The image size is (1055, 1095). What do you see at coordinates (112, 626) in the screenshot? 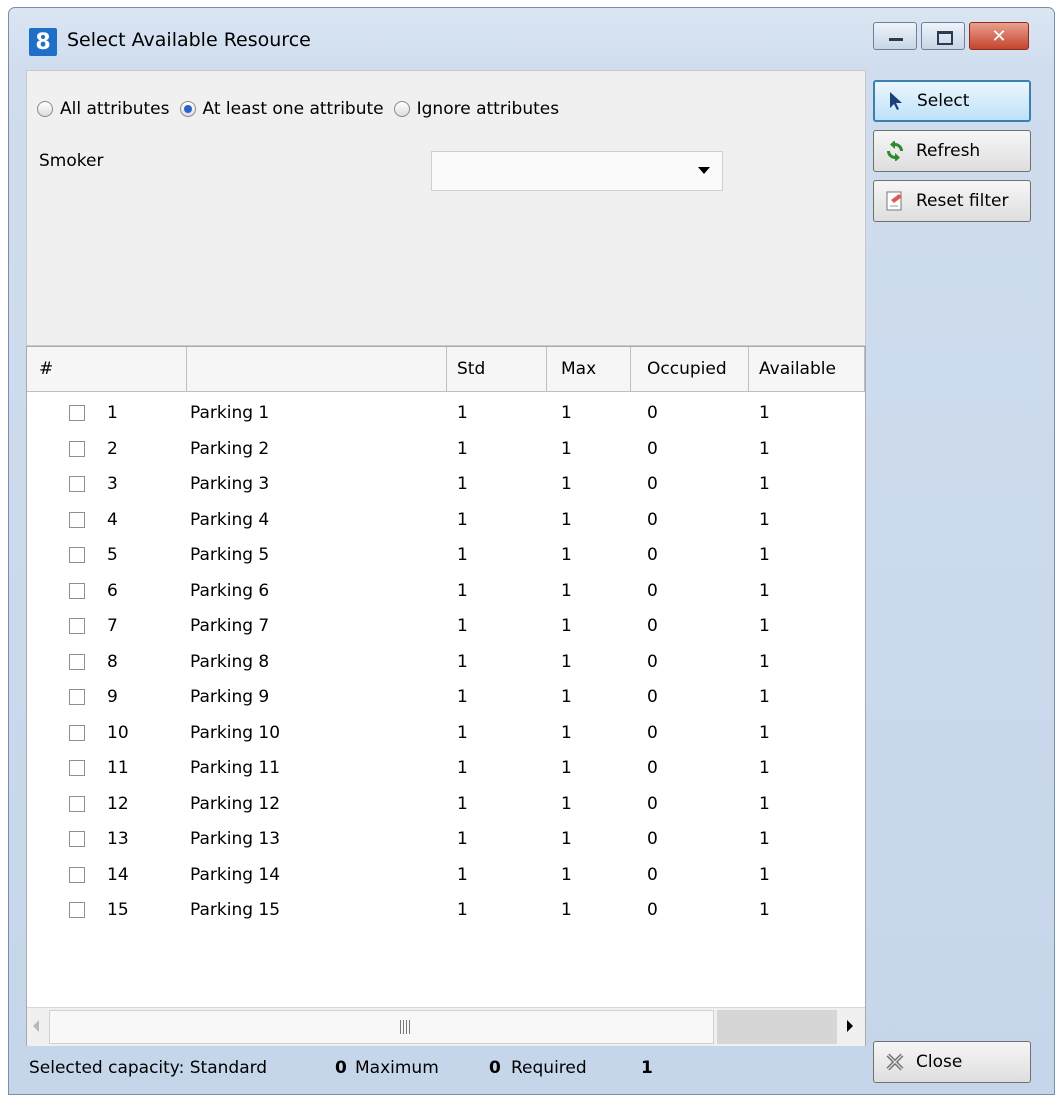
I see `row-number: 7` at bounding box center [112, 626].